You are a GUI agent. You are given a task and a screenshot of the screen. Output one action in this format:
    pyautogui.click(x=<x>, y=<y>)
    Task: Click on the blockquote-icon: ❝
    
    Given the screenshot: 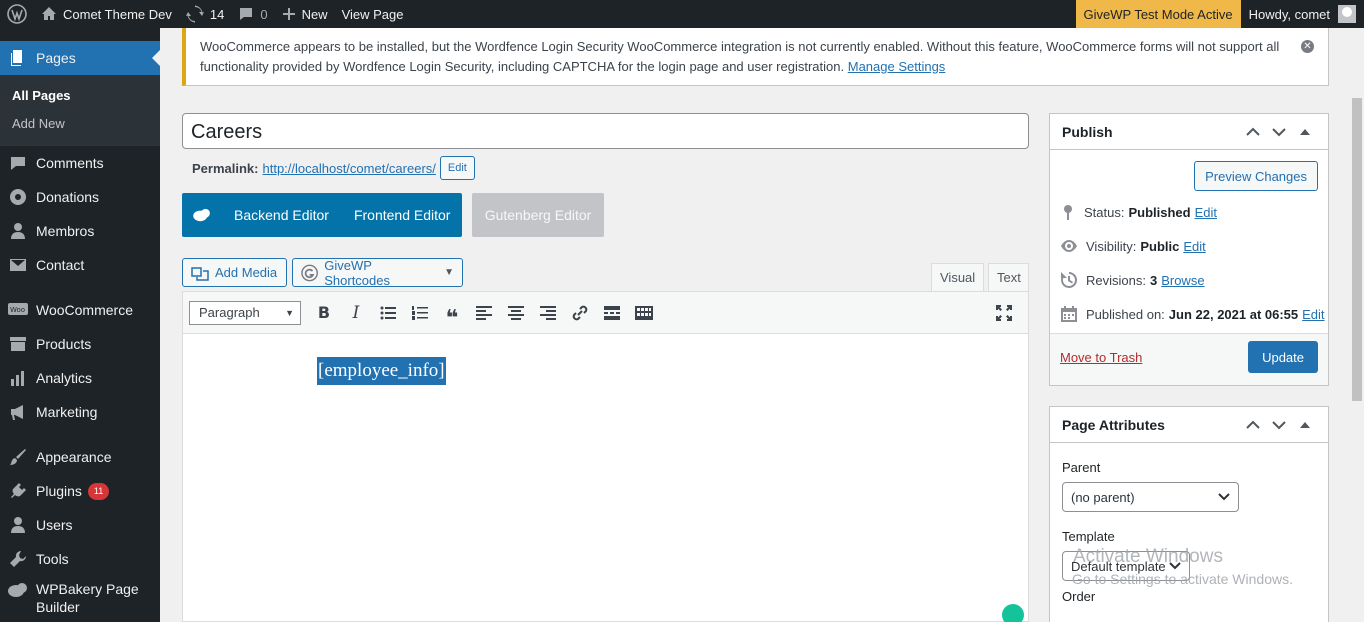 What is the action you would take?
    pyautogui.click(x=452, y=313)
    